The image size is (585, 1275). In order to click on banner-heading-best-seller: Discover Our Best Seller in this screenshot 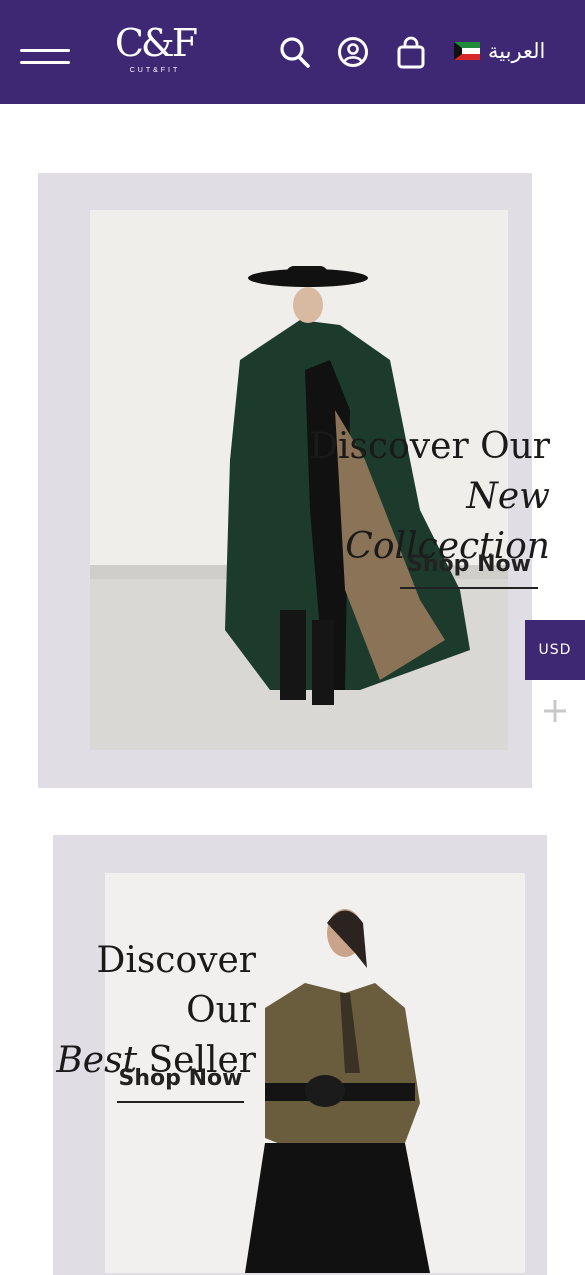, I will do `click(138, 1011)`.